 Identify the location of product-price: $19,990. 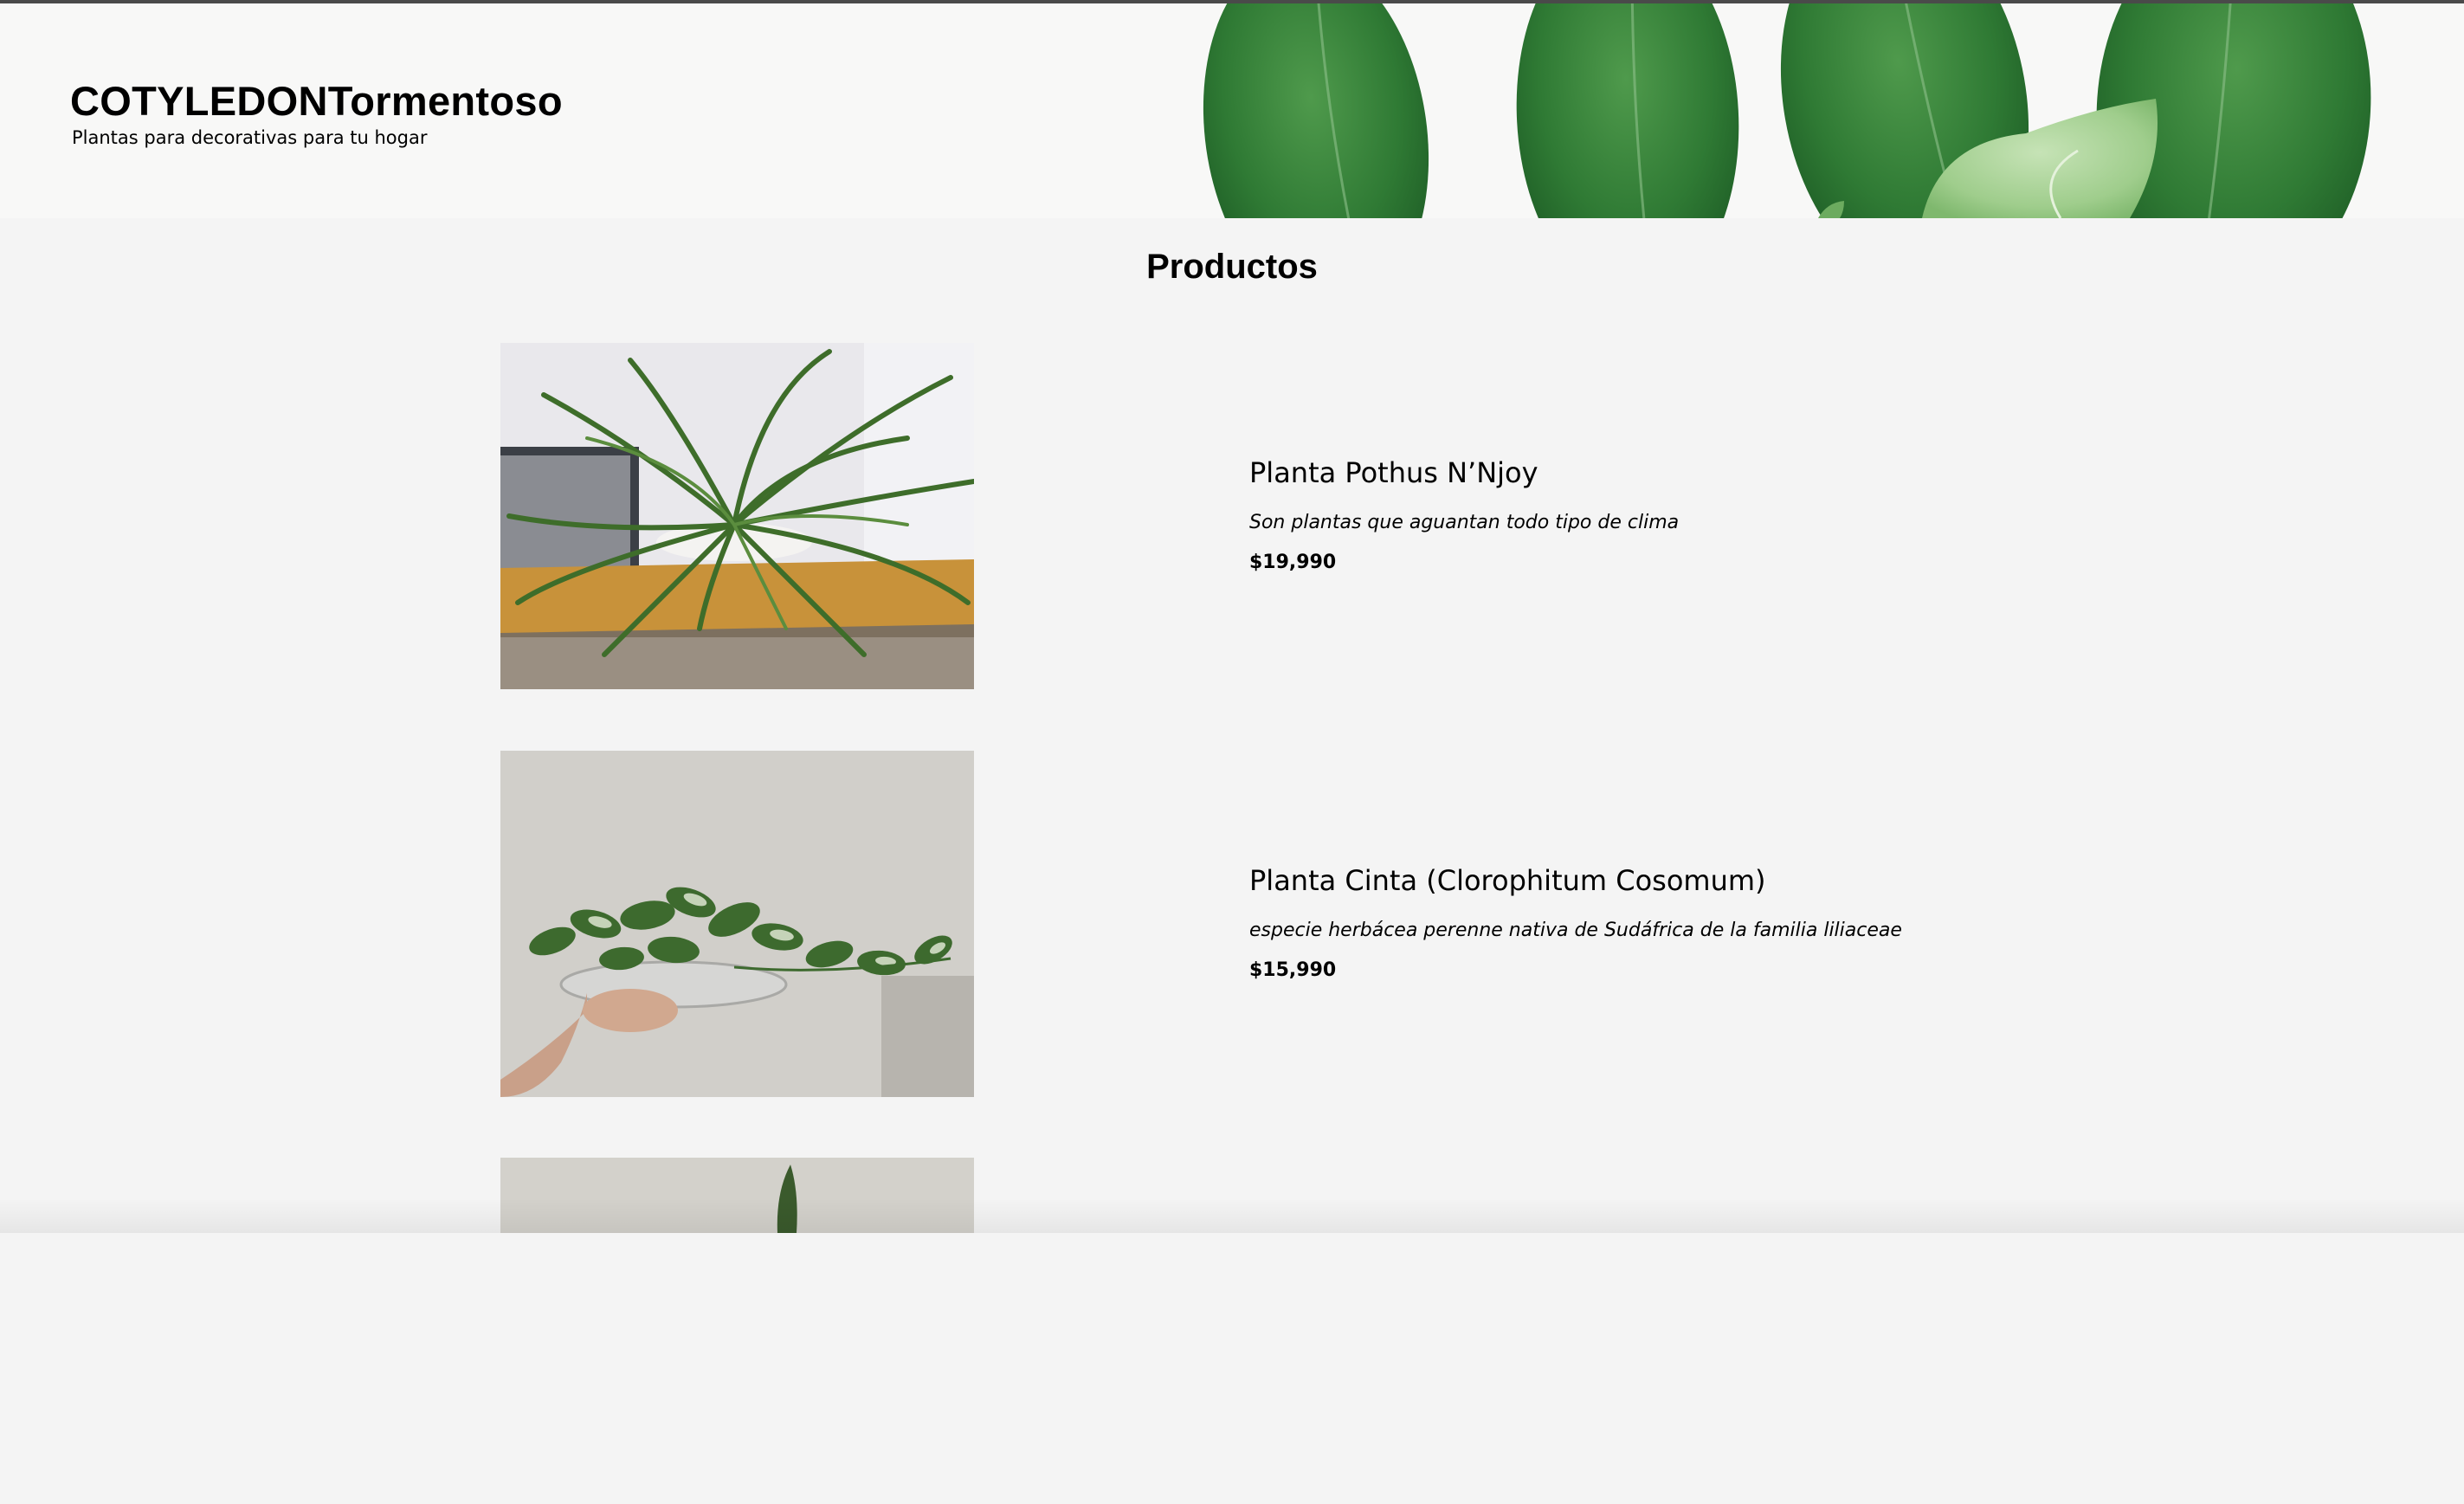
(1293, 562).